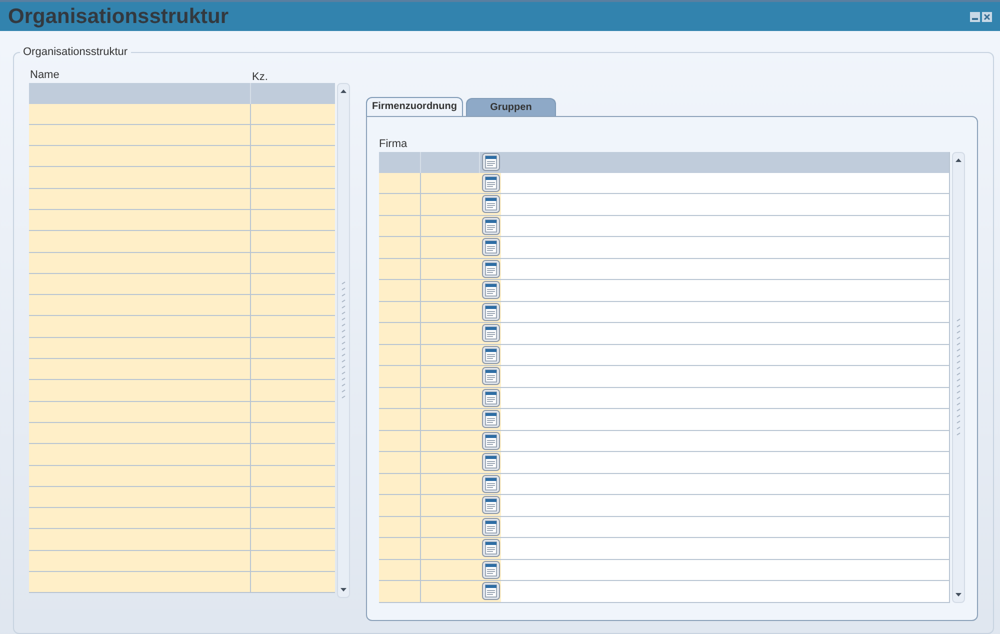 This screenshot has height=634, width=1000. Describe the element at coordinates (393, 144) in the screenshot. I see `table-label: Firma` at that location.